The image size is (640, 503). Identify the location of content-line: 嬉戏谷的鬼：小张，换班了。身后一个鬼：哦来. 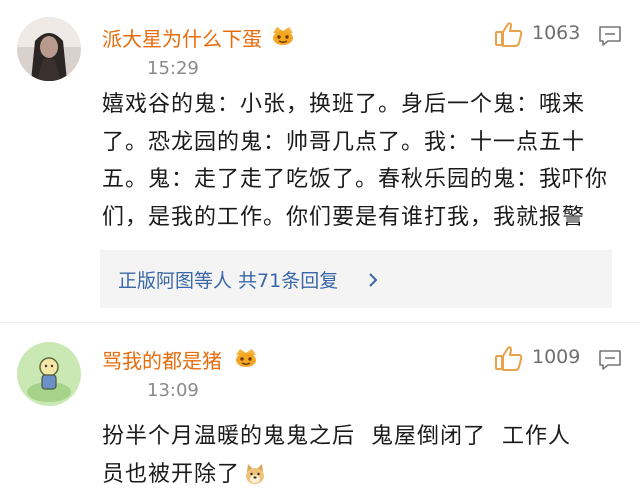
(344, 104).